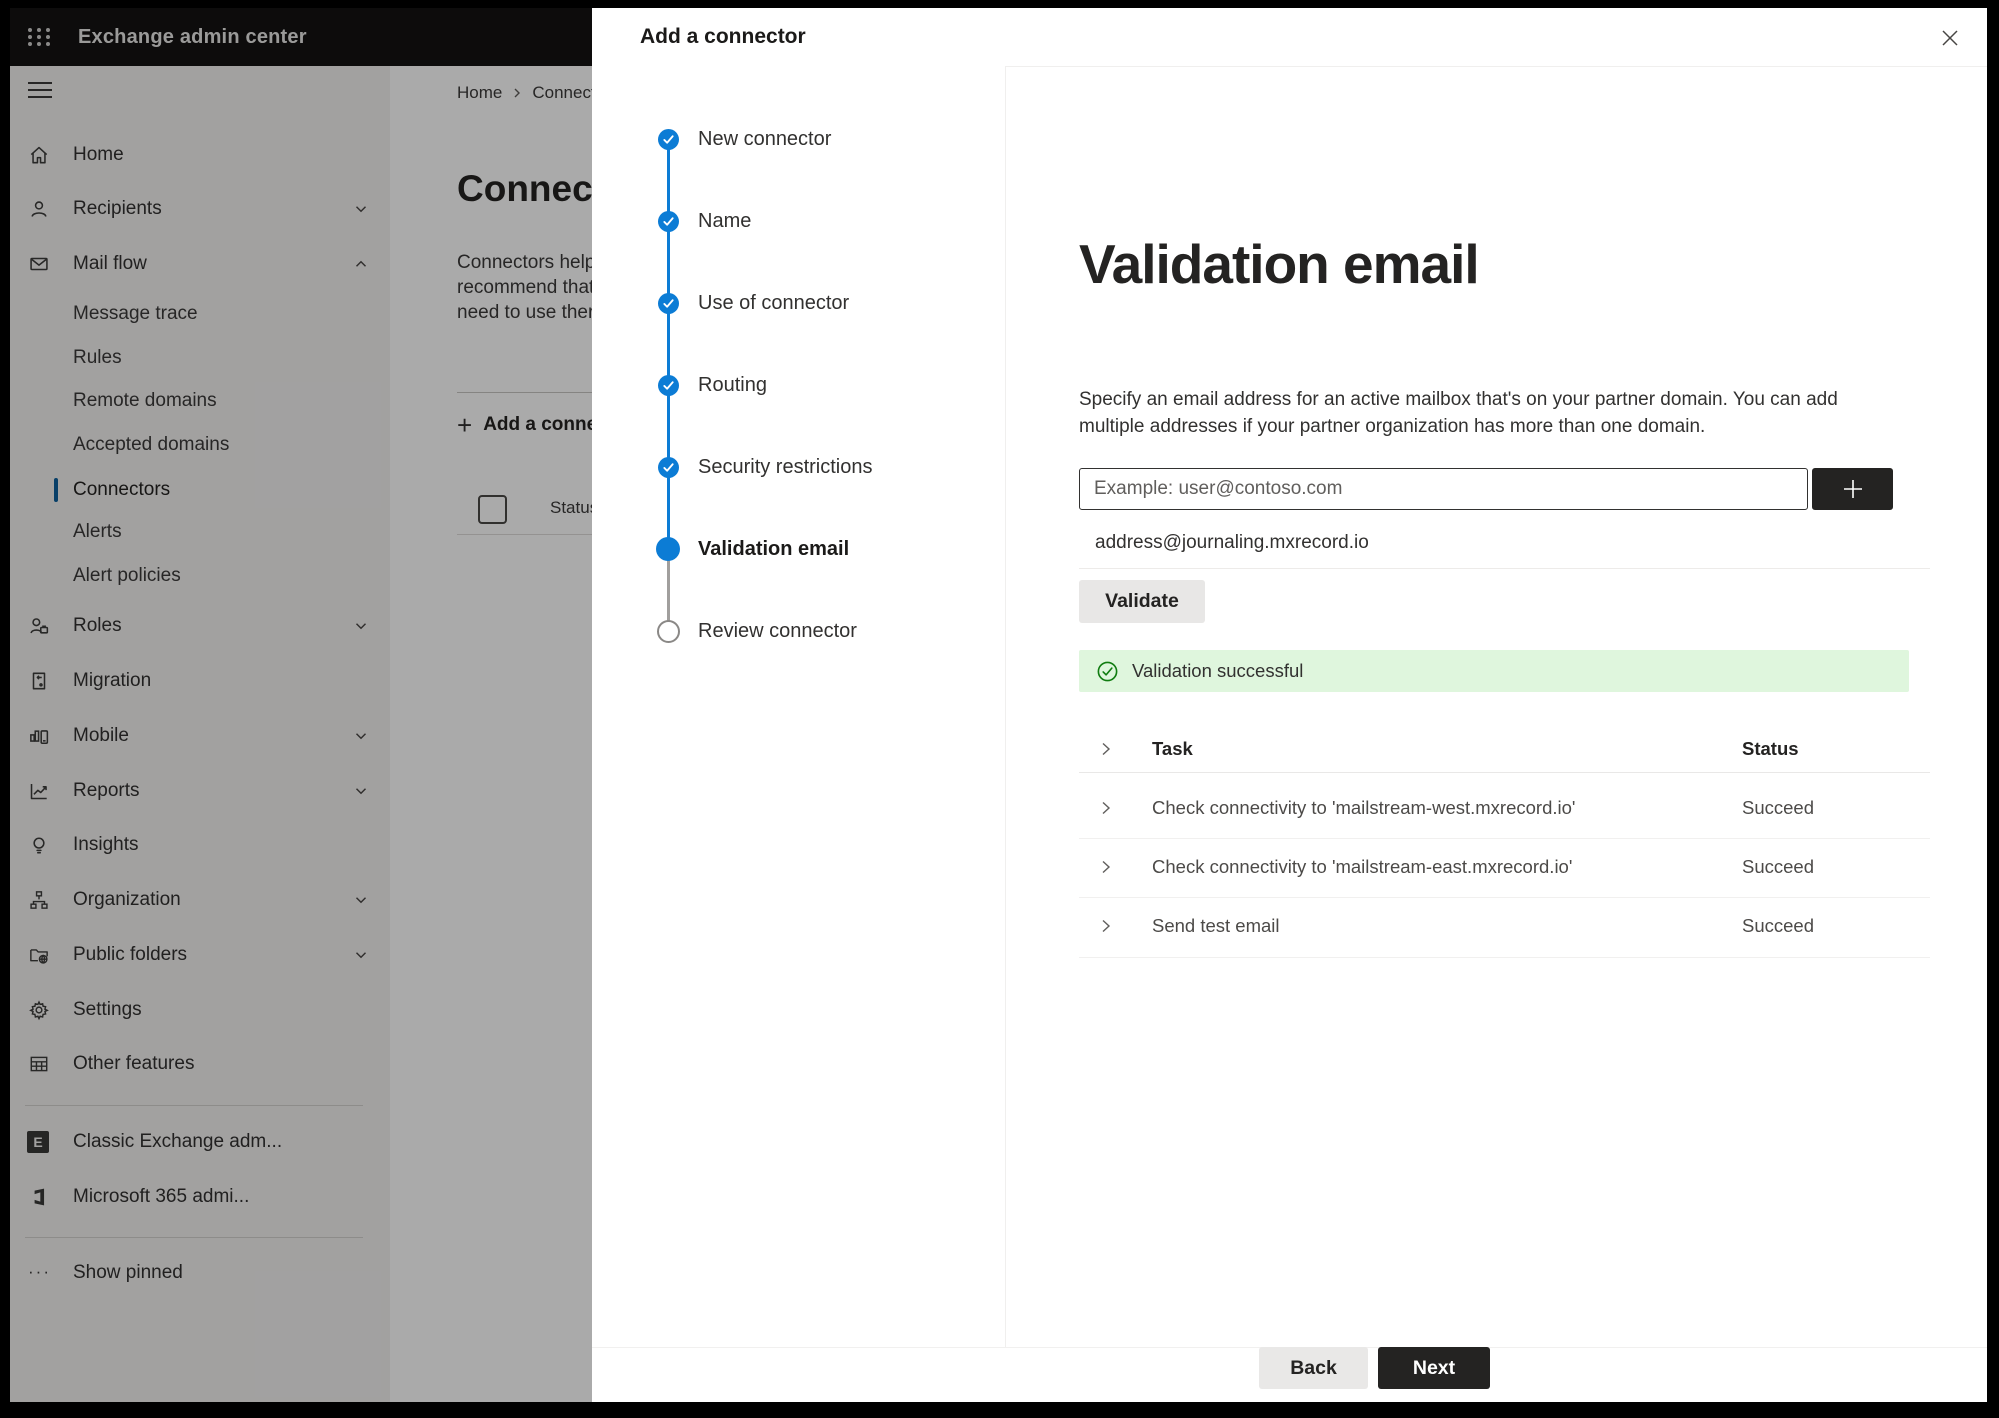 The image size is (1999, 1418). I want to click on task-column-header: Task, so click(1172, 748).